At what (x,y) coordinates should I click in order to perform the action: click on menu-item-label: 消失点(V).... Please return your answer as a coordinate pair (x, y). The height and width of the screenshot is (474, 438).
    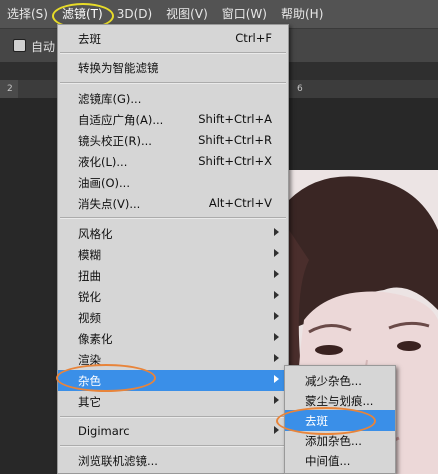
    Looking at the image, I should click on (109, 204).